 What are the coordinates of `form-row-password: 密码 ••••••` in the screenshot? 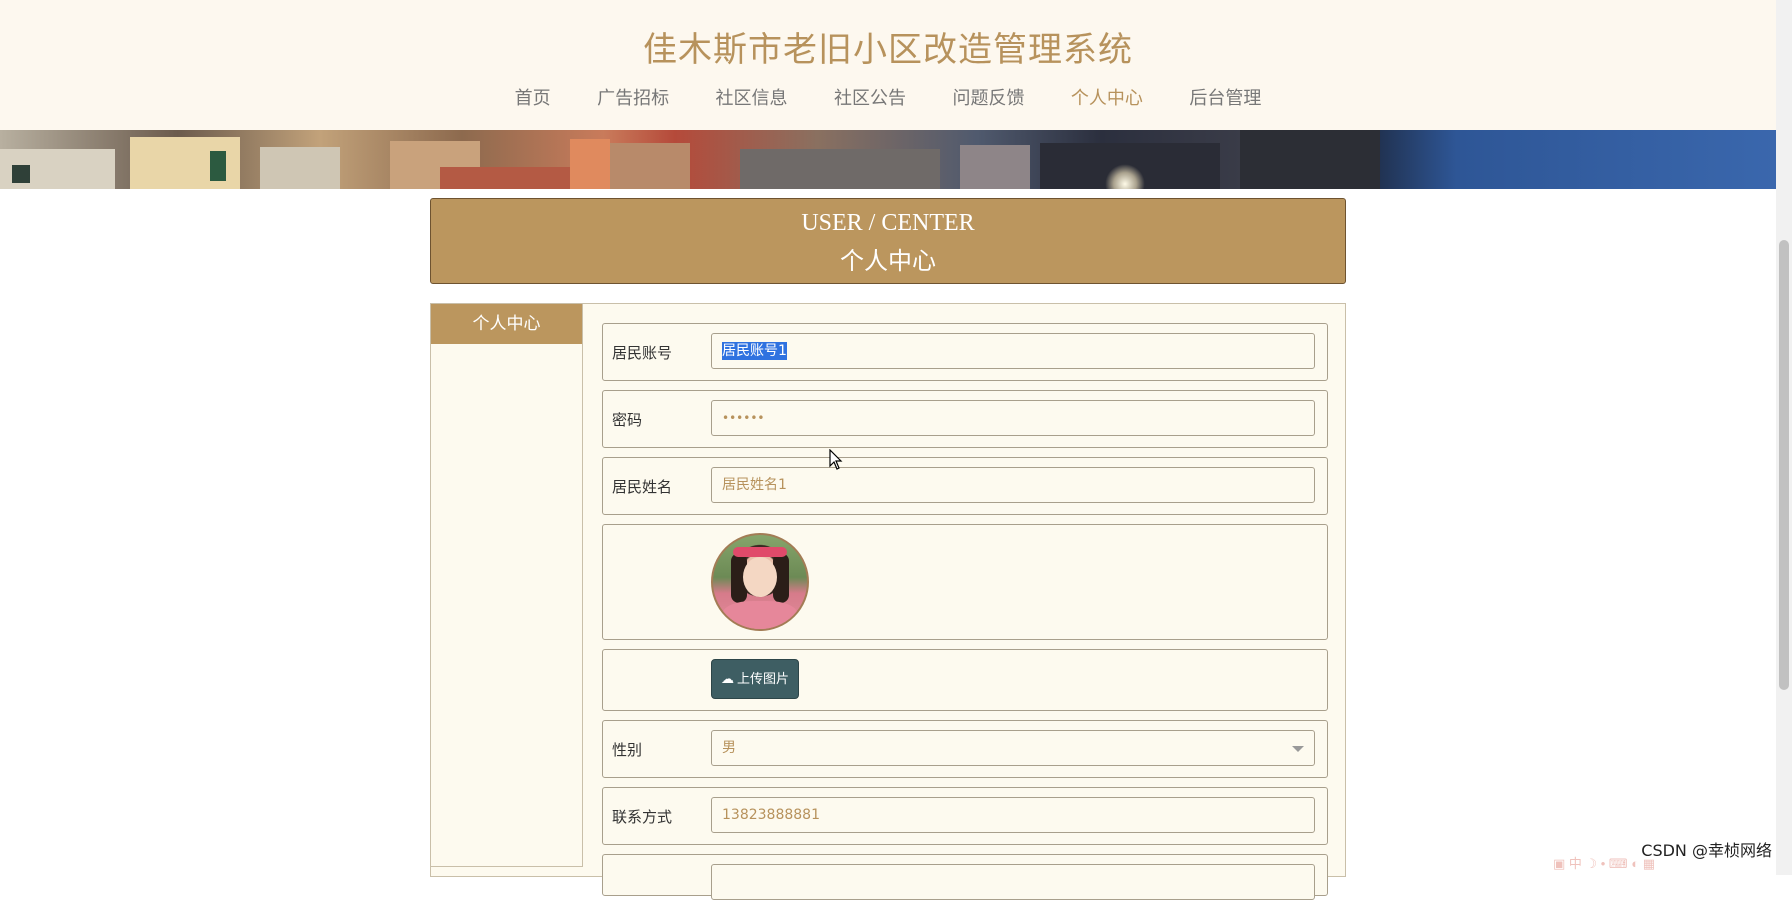 It's located at (965, 419).